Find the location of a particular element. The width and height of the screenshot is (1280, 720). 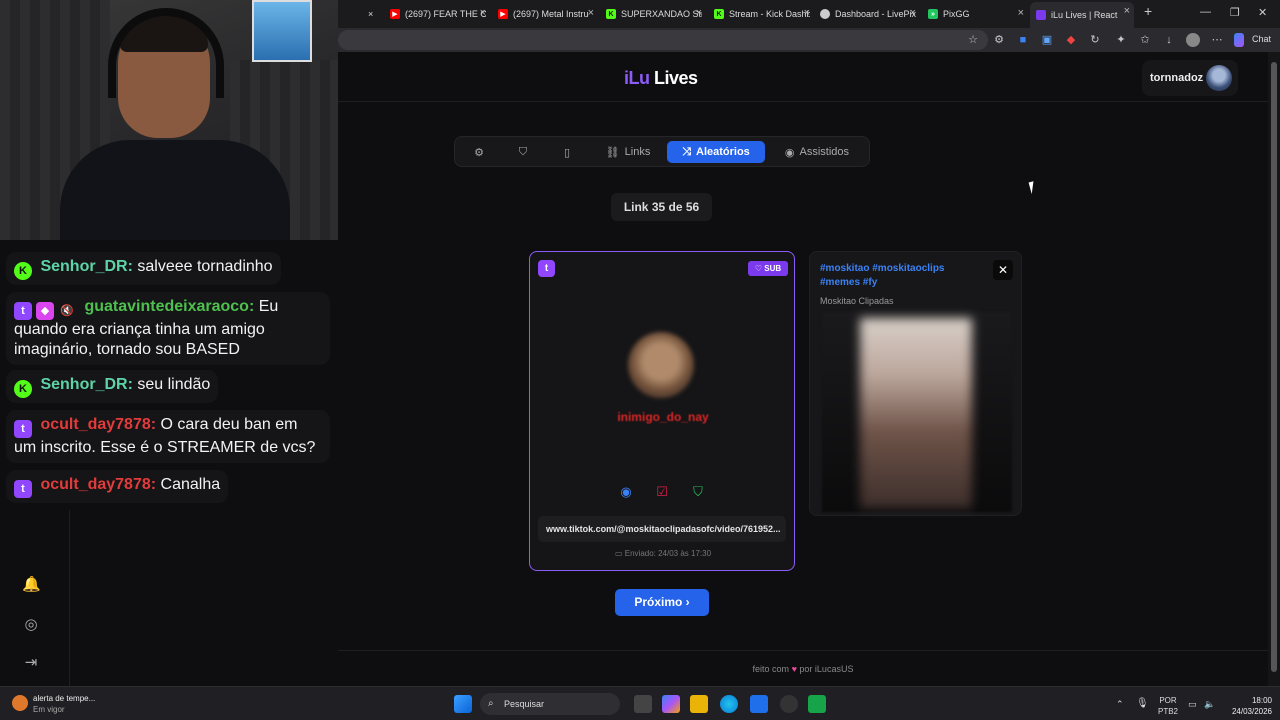

tab-links: ⛓ Links is located at coordinates (628, 152).